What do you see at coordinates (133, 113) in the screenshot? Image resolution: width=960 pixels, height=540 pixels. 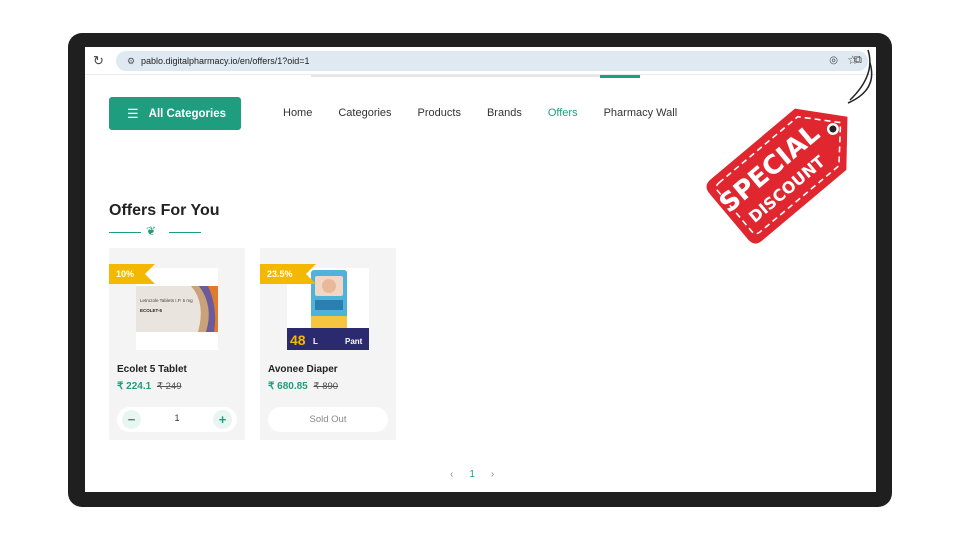 I see `menu-icon: ☰` at bounding box center [133, 113].